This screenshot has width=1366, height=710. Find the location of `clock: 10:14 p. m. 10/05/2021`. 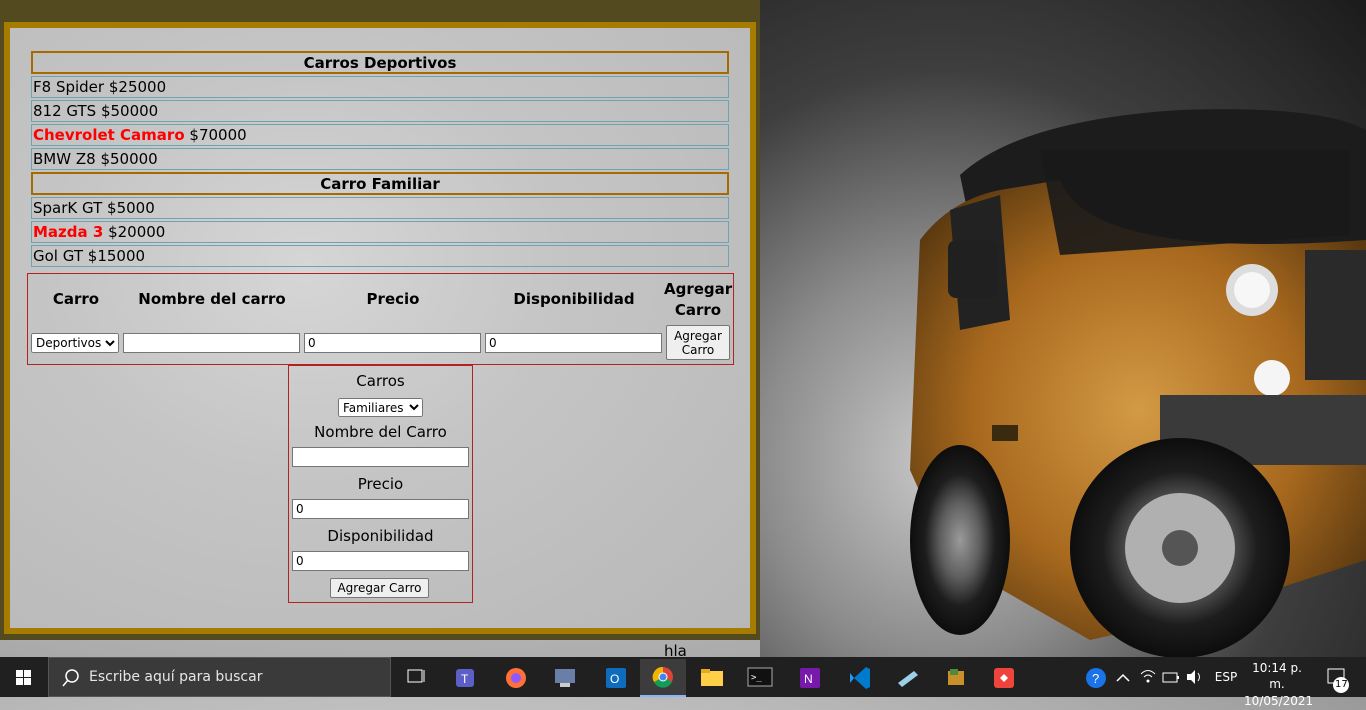

clock: 10:14 p. m. 10/05/2021 is located at coordinates (1278, 684).